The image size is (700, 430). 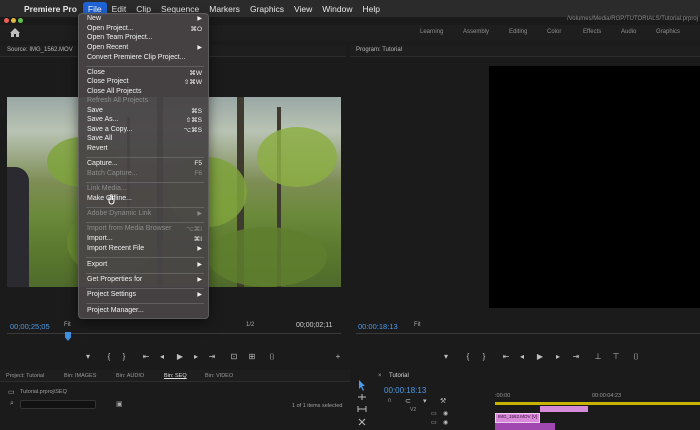 I want to click on program-mark-out-icon: }, so click(x=484, y=356).